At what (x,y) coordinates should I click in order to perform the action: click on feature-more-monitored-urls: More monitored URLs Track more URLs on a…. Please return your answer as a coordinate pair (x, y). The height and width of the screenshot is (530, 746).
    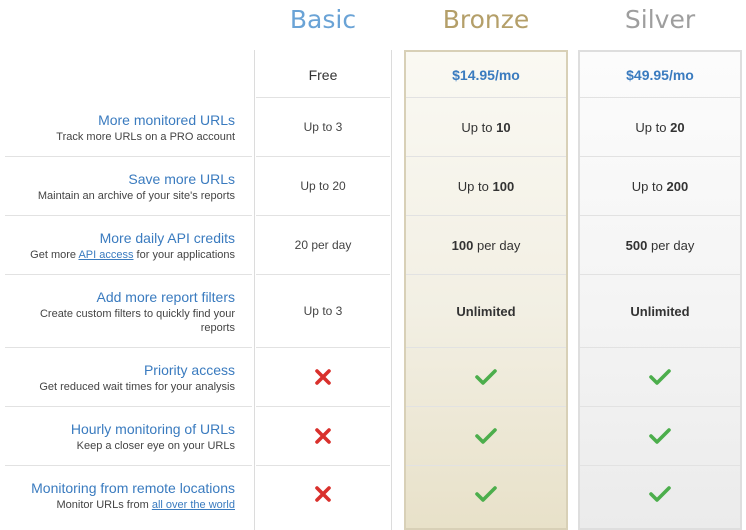
    Looking at the image, I should click on (120, 128).